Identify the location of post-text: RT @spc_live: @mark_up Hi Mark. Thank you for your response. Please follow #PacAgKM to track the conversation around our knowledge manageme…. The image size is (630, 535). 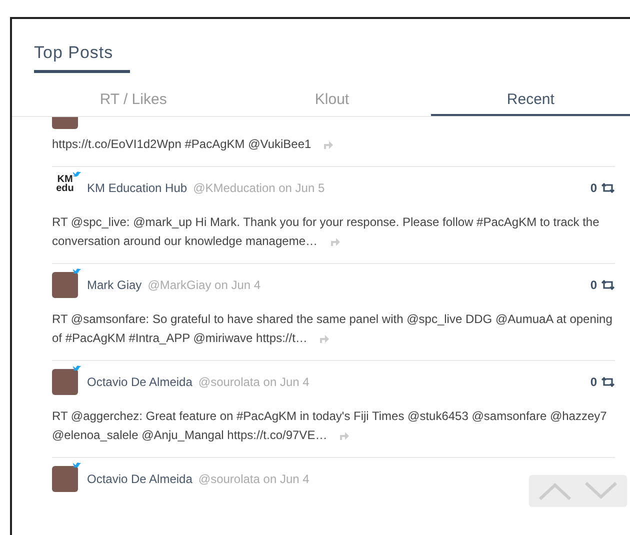
(326, 232).